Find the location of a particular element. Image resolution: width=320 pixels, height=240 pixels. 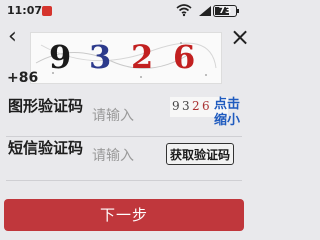

captcha-thumb-char: 3 is located at coordinates (186, 106).